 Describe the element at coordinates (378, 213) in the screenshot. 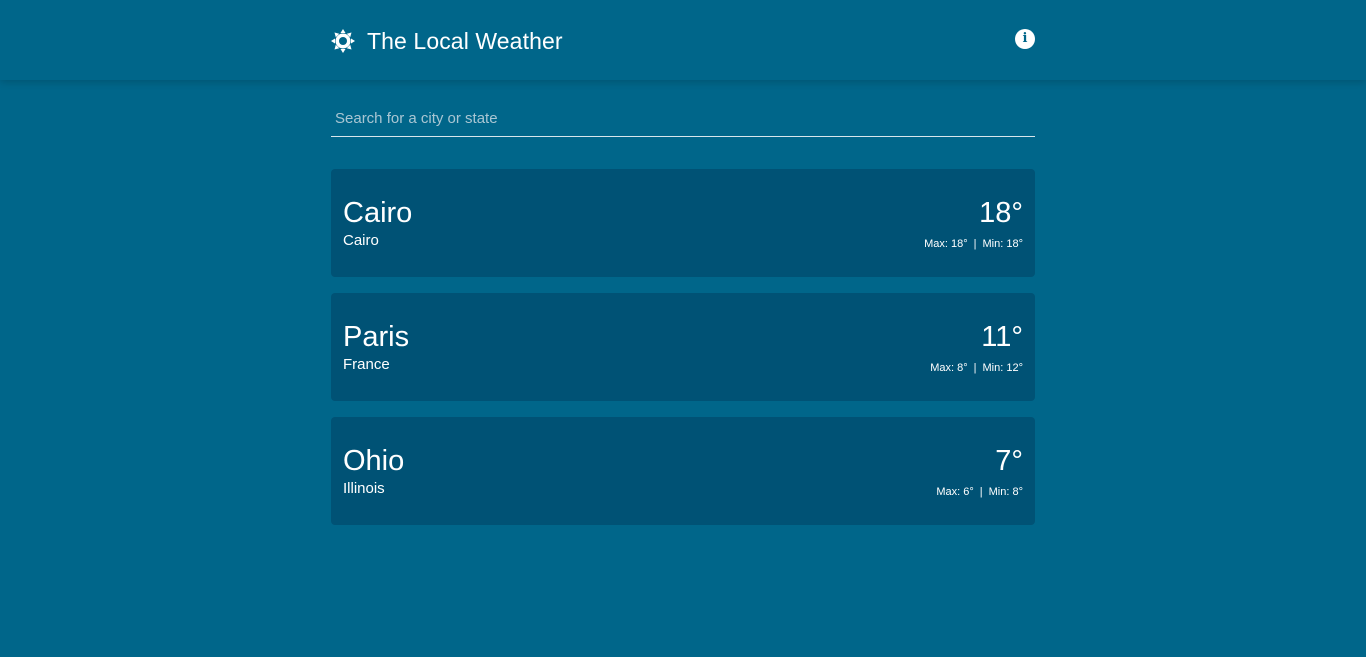

I see `card-city: Cairo` at that location.